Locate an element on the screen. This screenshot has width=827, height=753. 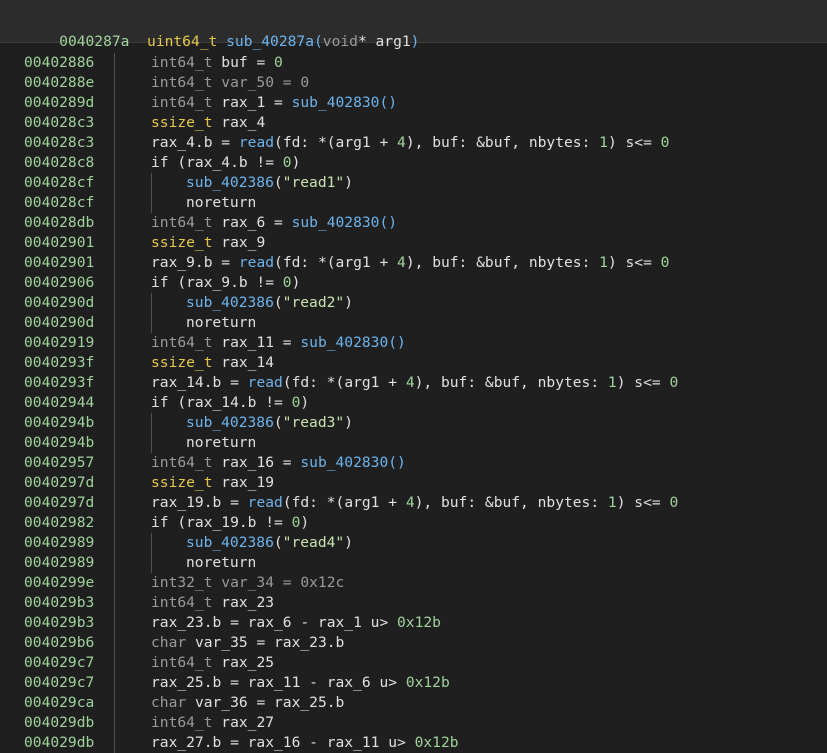
code-line: 00402957 int64_t rax_16 = sub_402830() is located at coordinates (413, 463).